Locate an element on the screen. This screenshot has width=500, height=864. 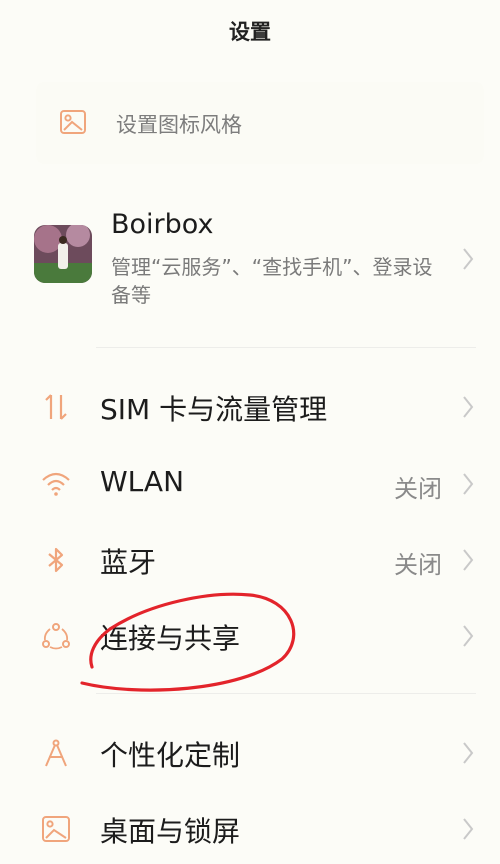
account-name: Boirbox is located at coordinates (162, 224).